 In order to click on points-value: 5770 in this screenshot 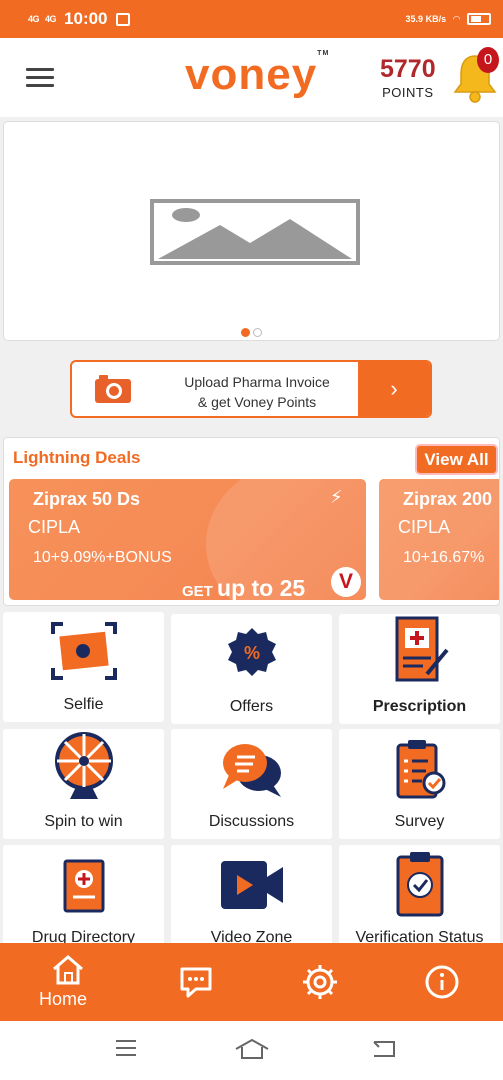, I will do `click(408, 69)`.